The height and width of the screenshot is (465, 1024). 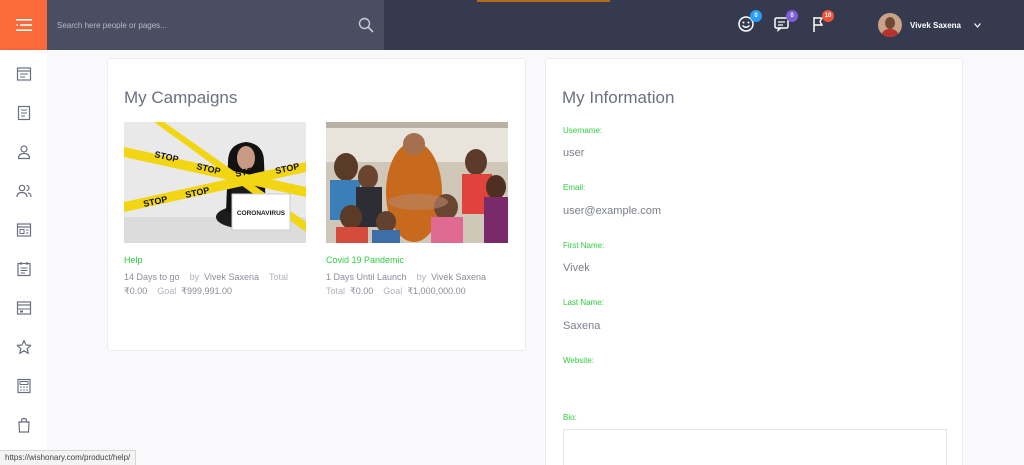 I want to click on star-icon, so click(x=24, y=346).